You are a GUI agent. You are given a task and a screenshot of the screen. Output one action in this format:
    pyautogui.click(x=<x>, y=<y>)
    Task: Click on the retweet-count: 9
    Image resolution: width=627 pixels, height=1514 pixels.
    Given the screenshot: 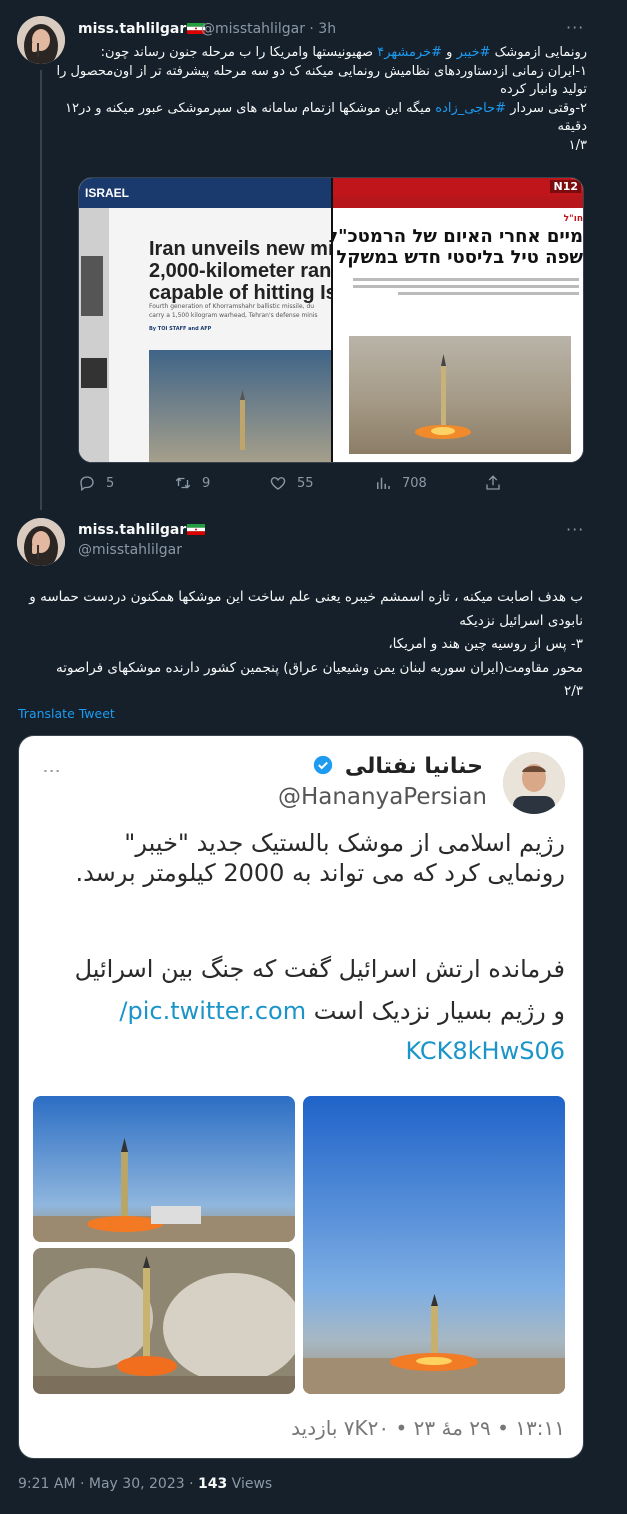 What is the action you would take?
    pyautogui.click(x=206, y=483)
    